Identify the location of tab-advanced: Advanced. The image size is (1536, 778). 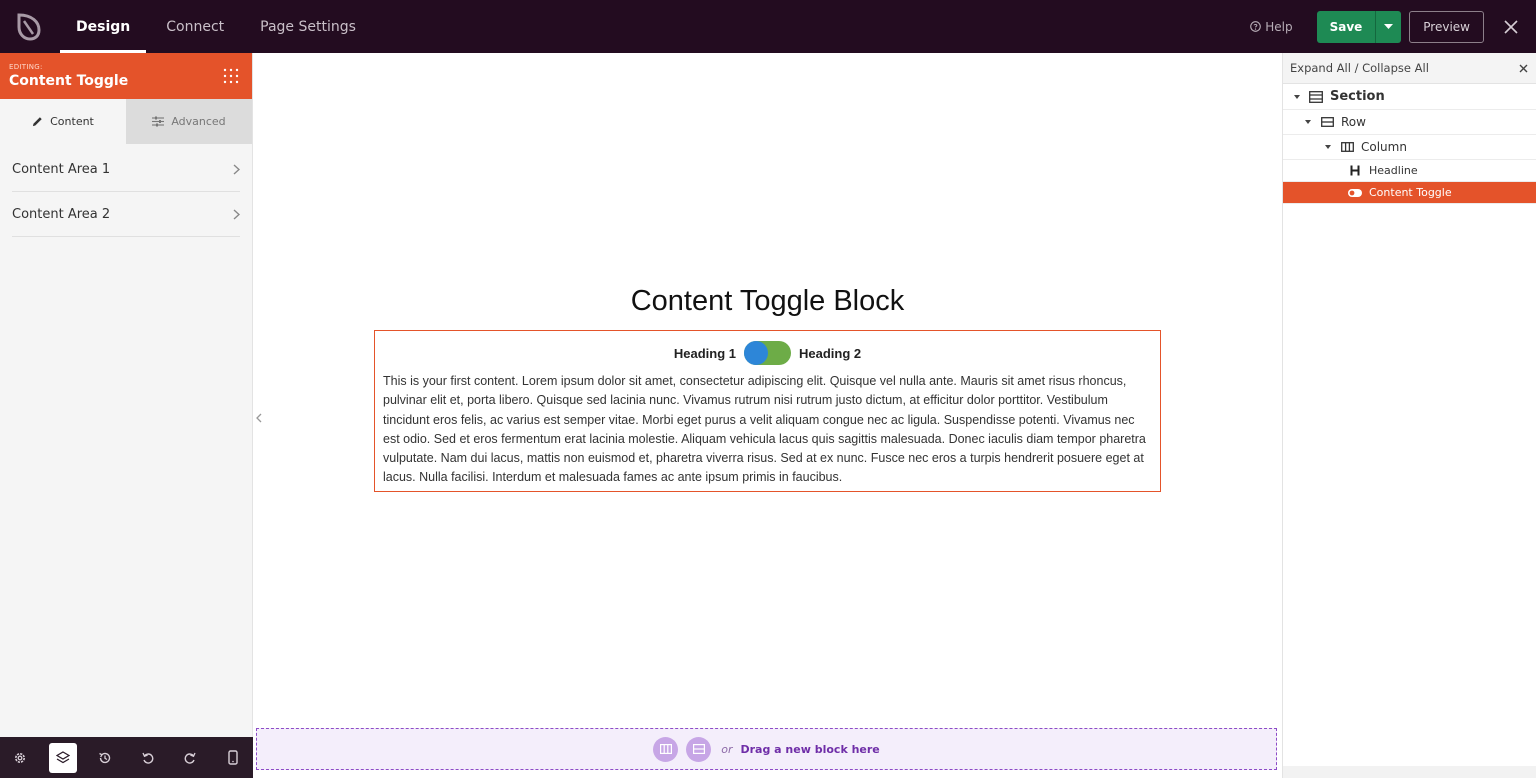
(189, 121).